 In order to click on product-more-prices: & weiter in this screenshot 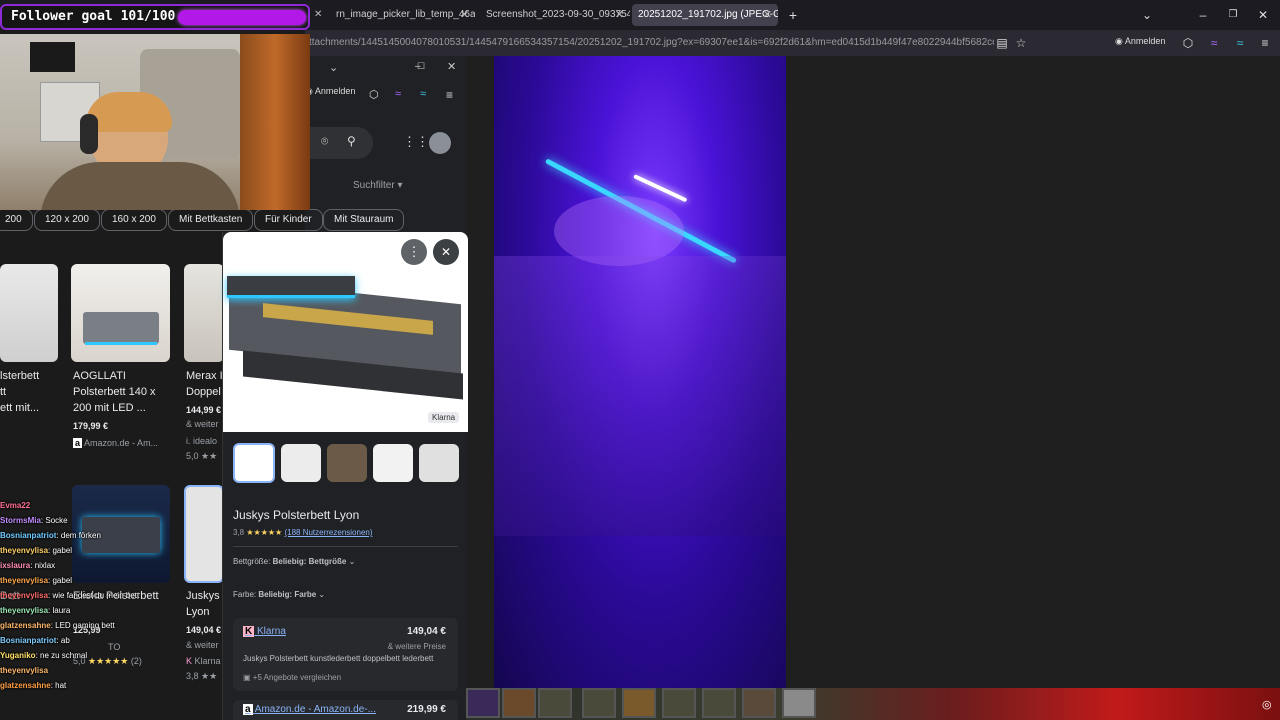, I will do `click(202, 645)`.